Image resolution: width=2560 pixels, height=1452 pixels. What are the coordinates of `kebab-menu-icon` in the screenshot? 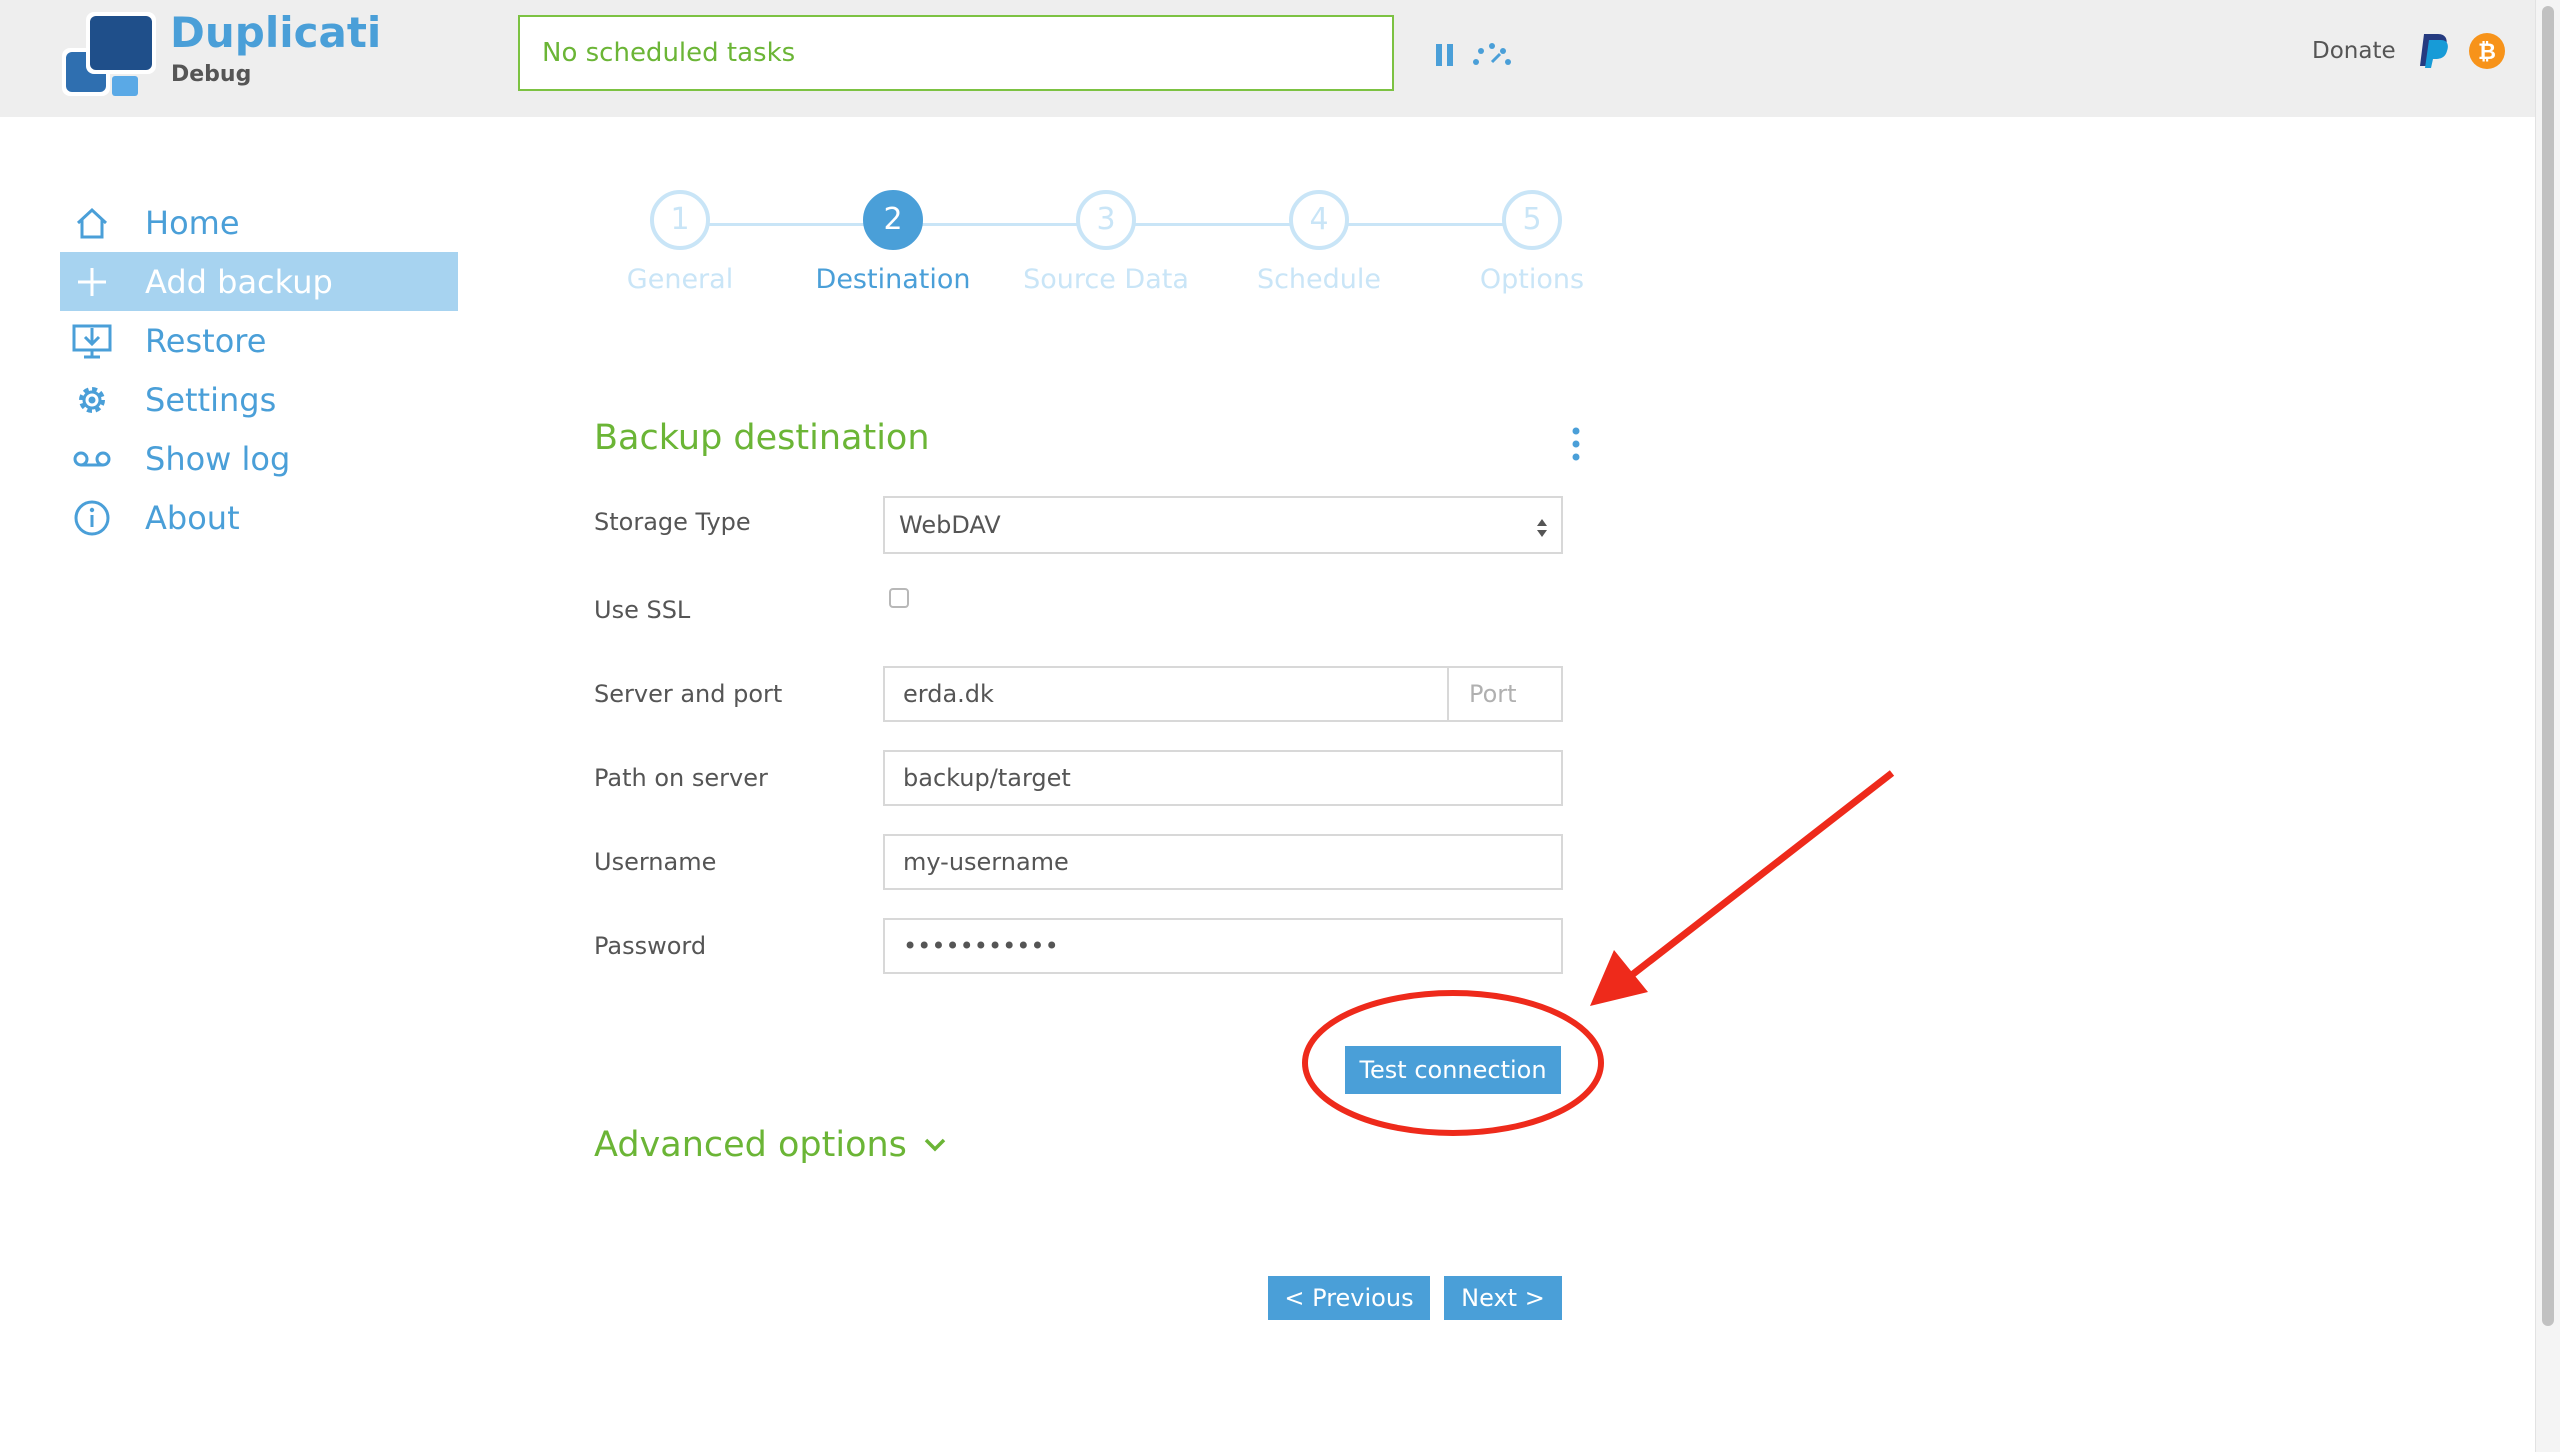 It's located at (1576, 444).